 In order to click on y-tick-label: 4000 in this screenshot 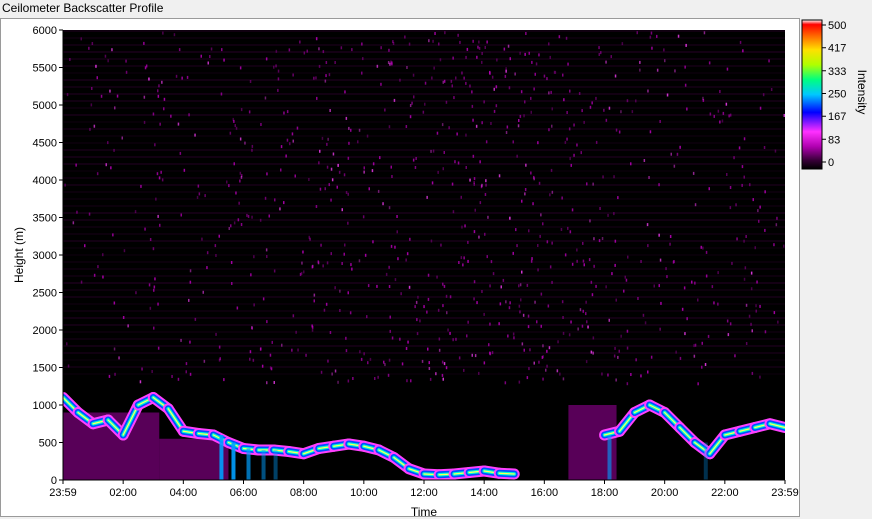, I will do `click(45, 181)`.